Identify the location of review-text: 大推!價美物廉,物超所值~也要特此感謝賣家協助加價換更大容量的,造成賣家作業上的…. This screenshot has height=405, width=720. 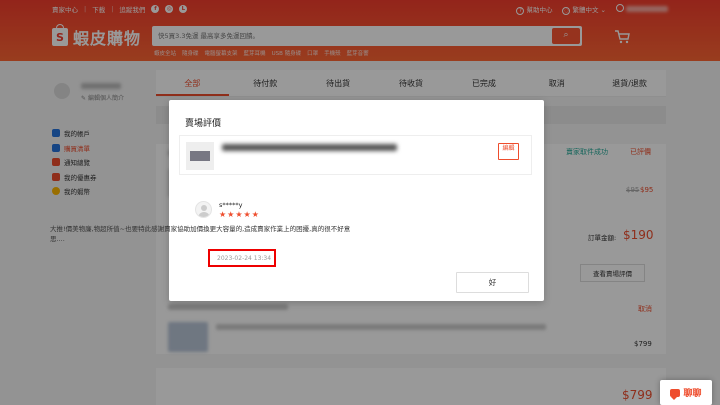
(200, 234).